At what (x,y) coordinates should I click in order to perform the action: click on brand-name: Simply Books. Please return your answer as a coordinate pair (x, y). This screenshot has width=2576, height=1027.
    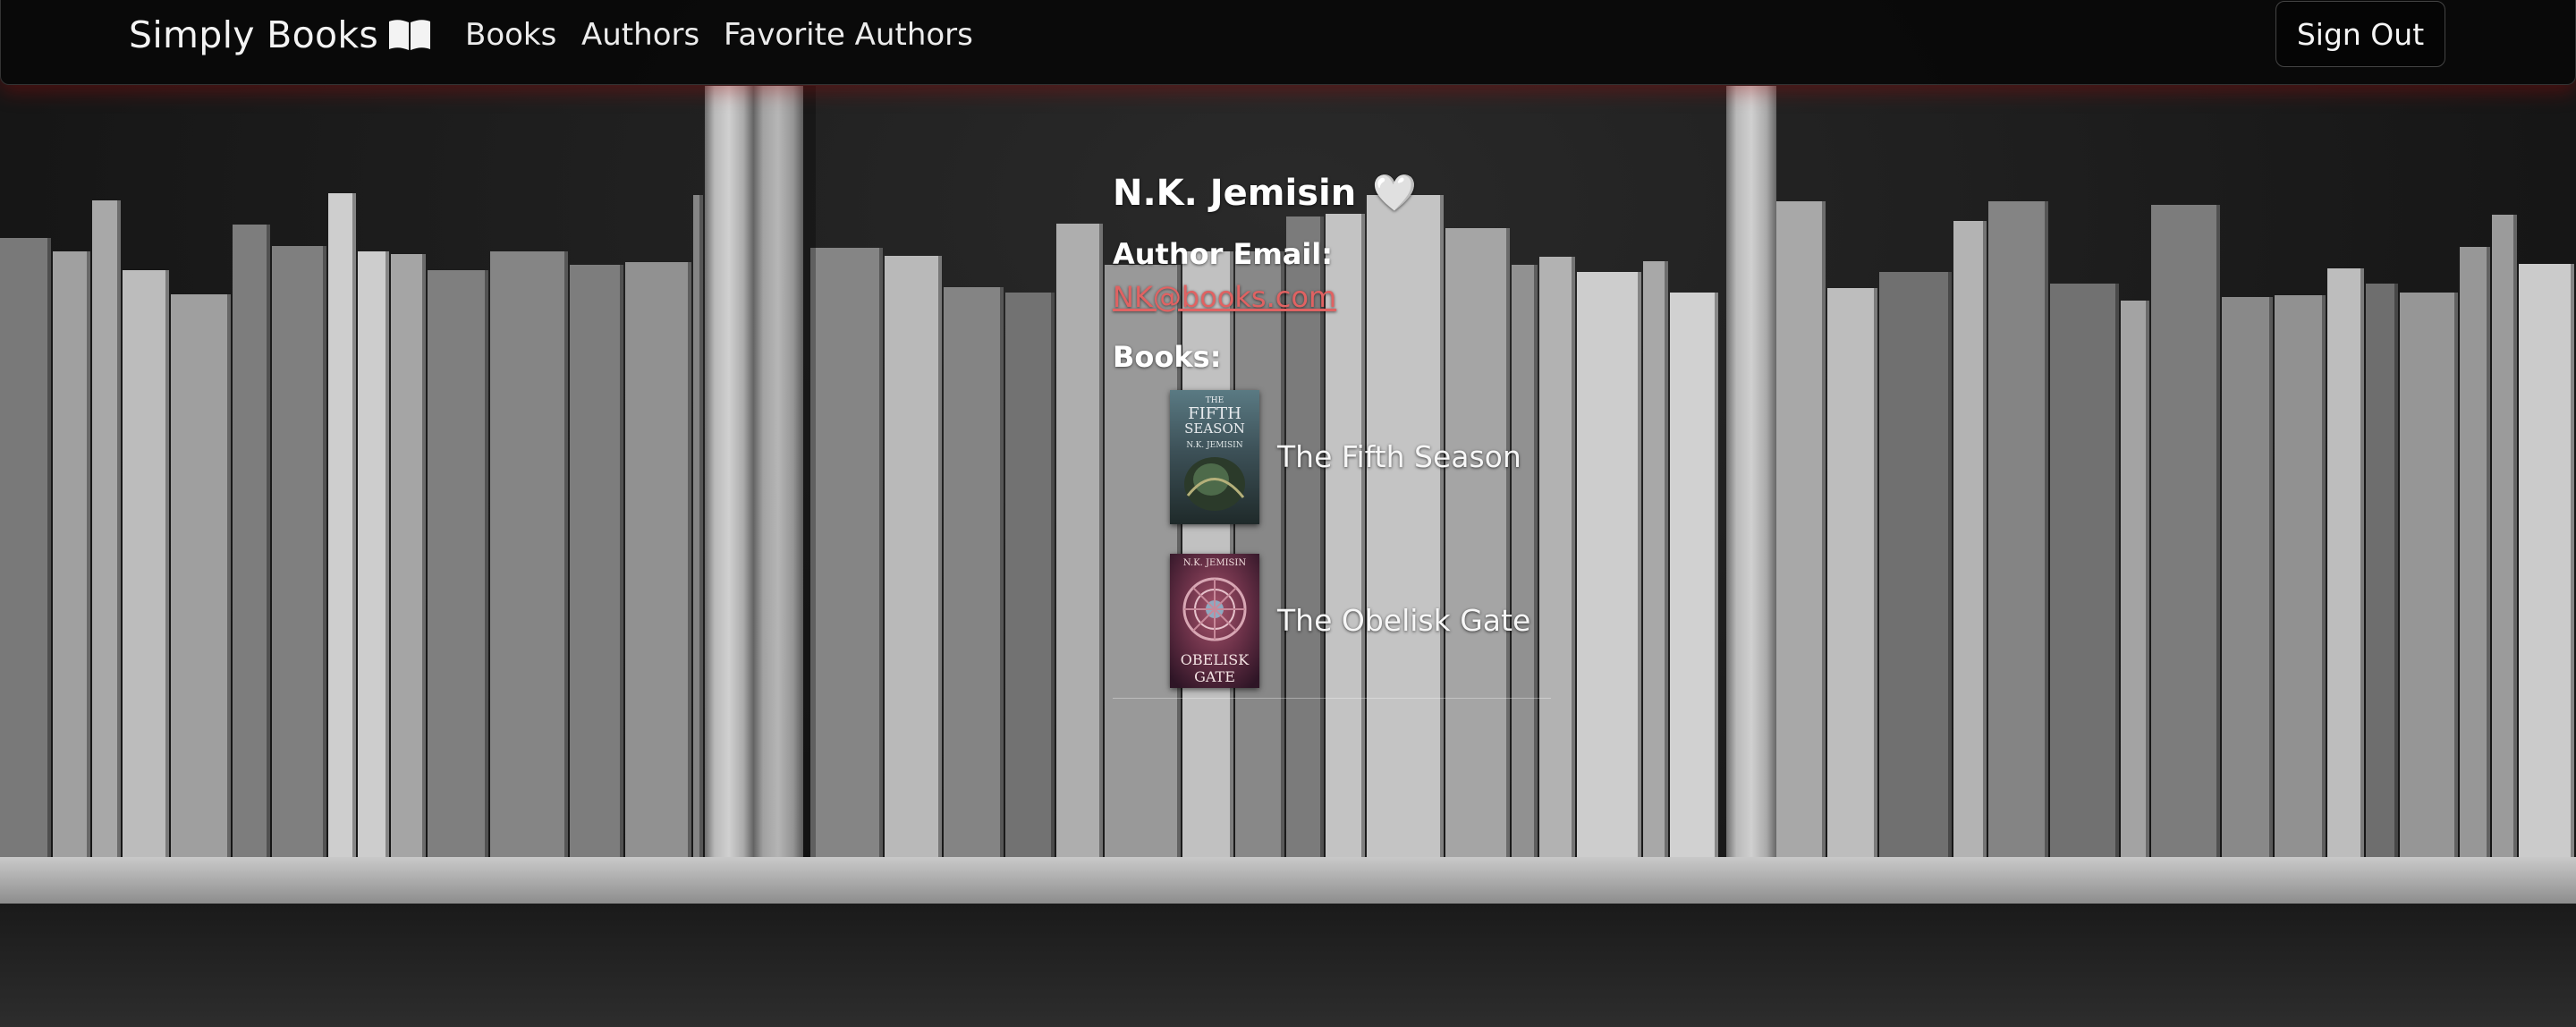
    Looking at the image, I should click on (254, 34).